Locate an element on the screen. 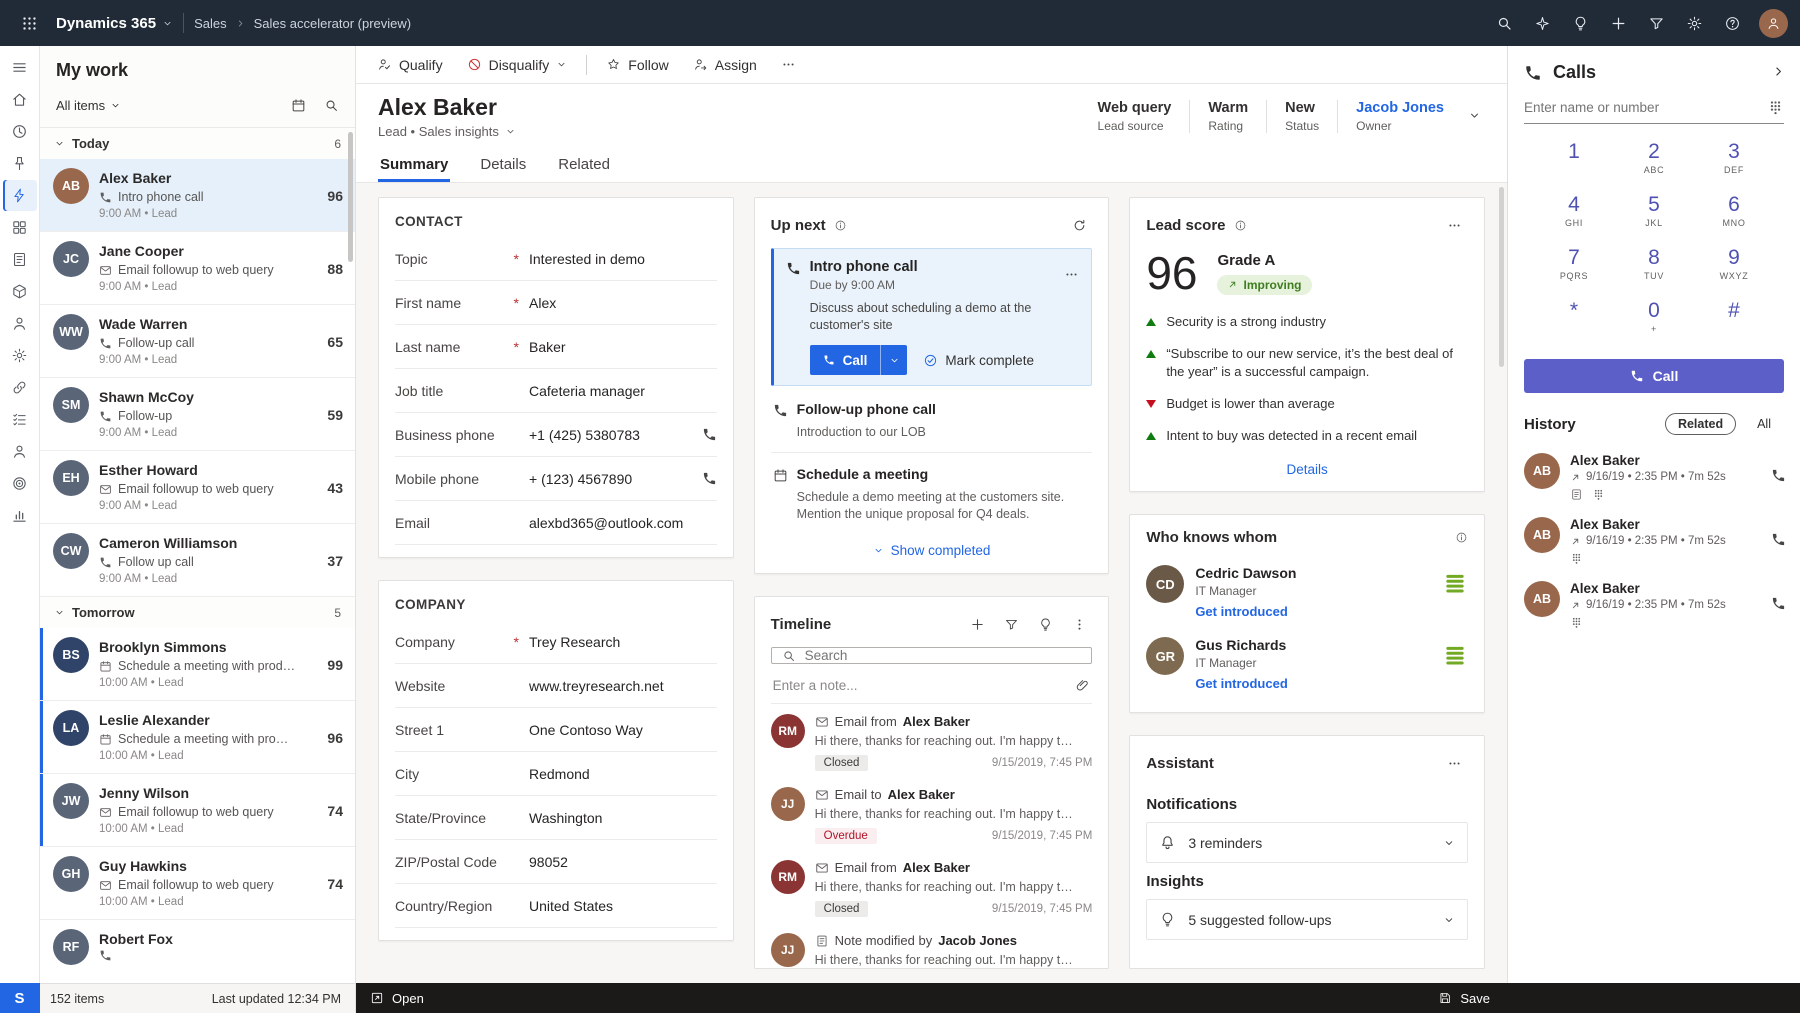 This screenshot has height=1013, width=1800. record-type-switcher: Lead • Sales insights is located at coordinates (447, 131).